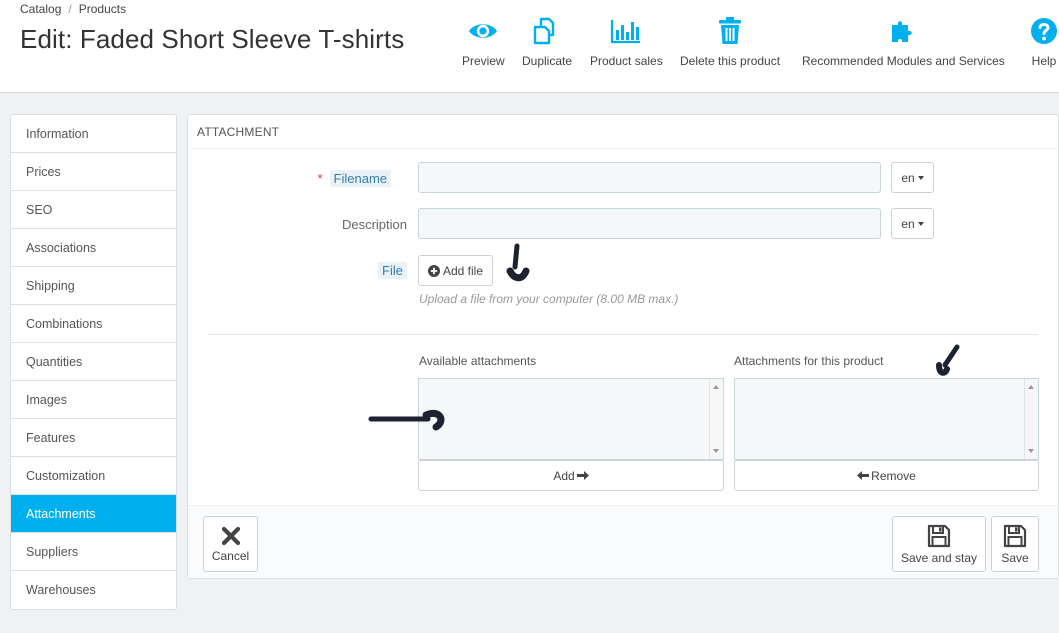  I want to click on sidebar-item-images: Images, so click(93, 400).